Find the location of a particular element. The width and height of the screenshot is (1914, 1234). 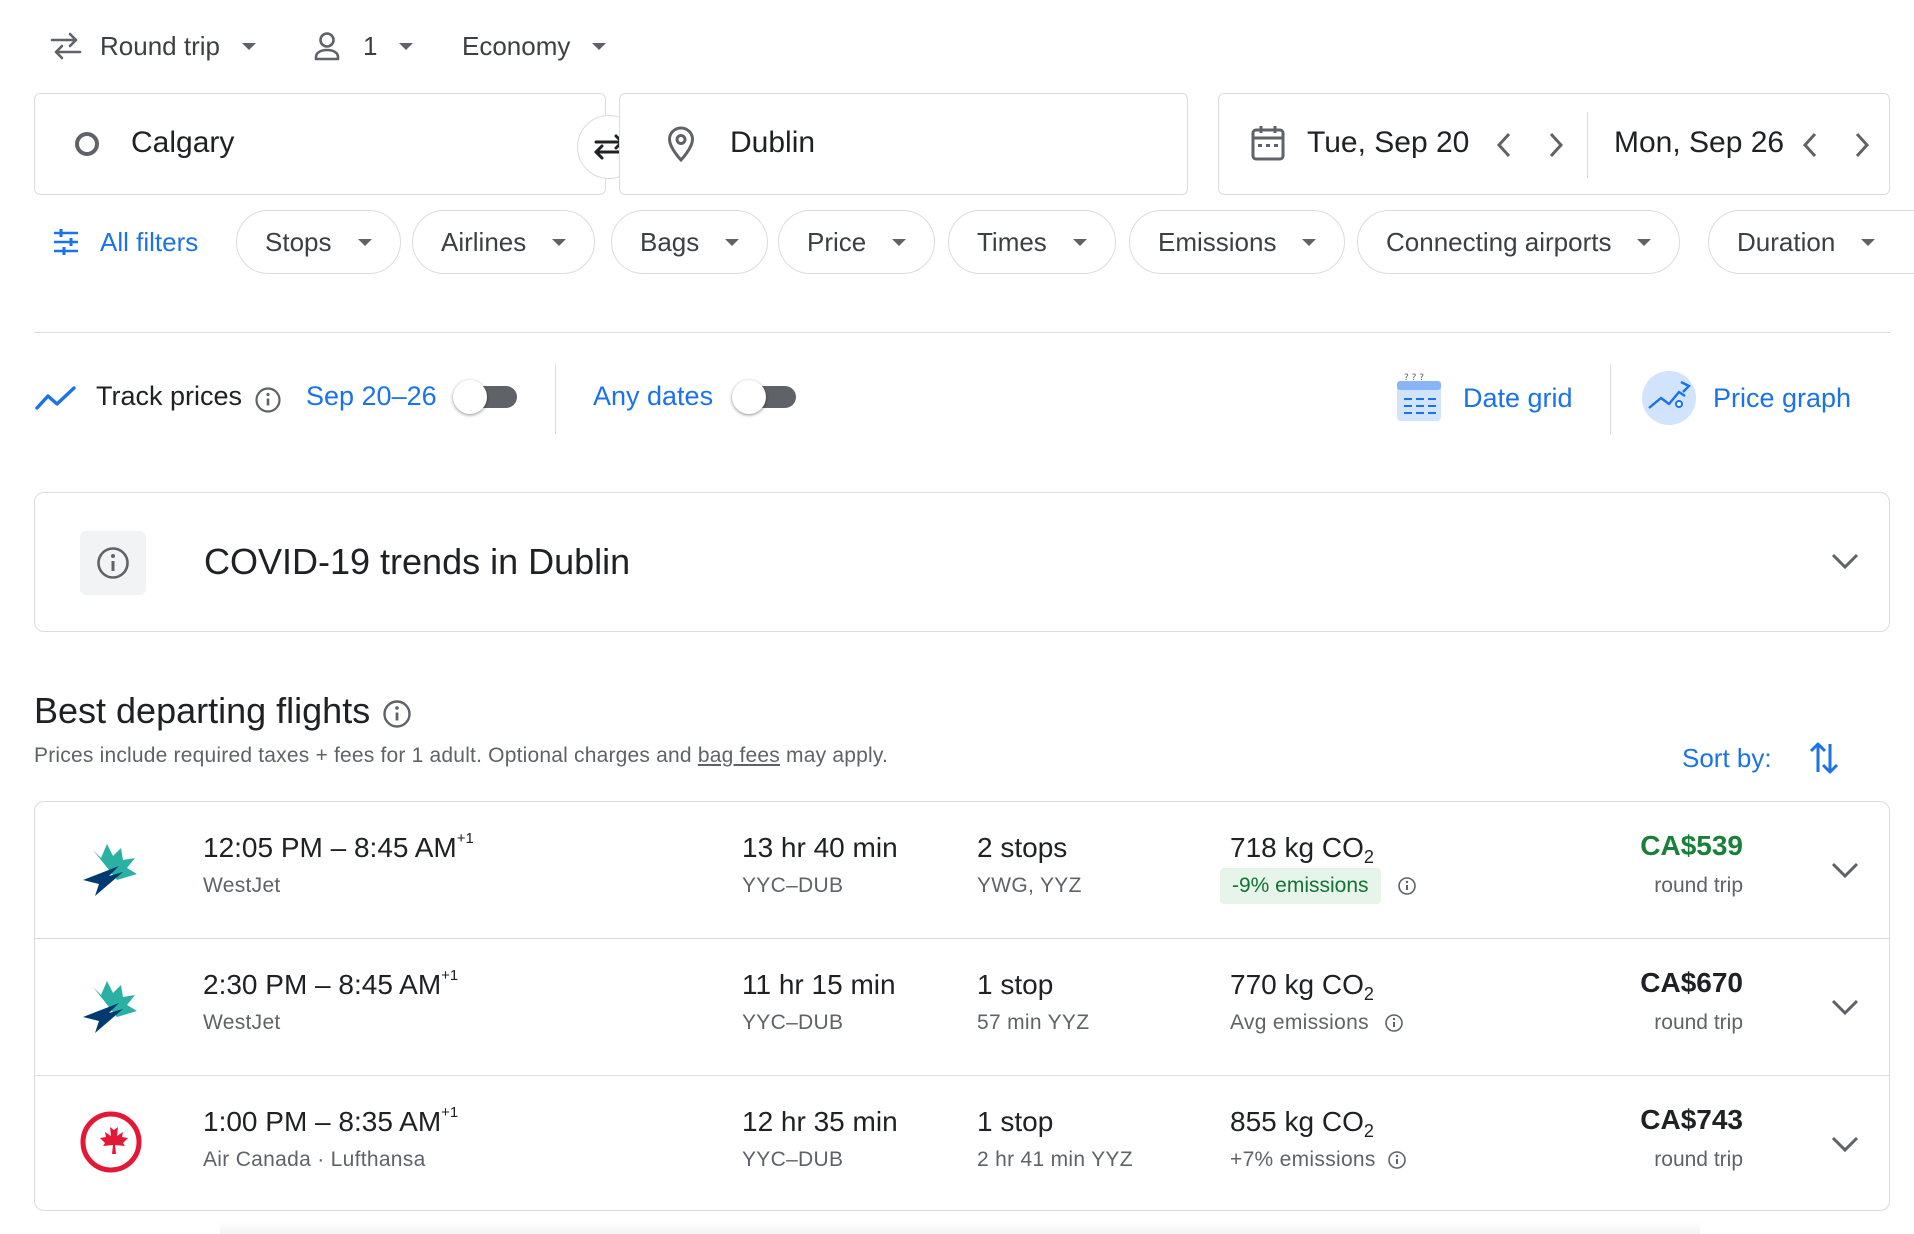

emissions-badge: -9% emissions is located at coordinates (1300, 886).